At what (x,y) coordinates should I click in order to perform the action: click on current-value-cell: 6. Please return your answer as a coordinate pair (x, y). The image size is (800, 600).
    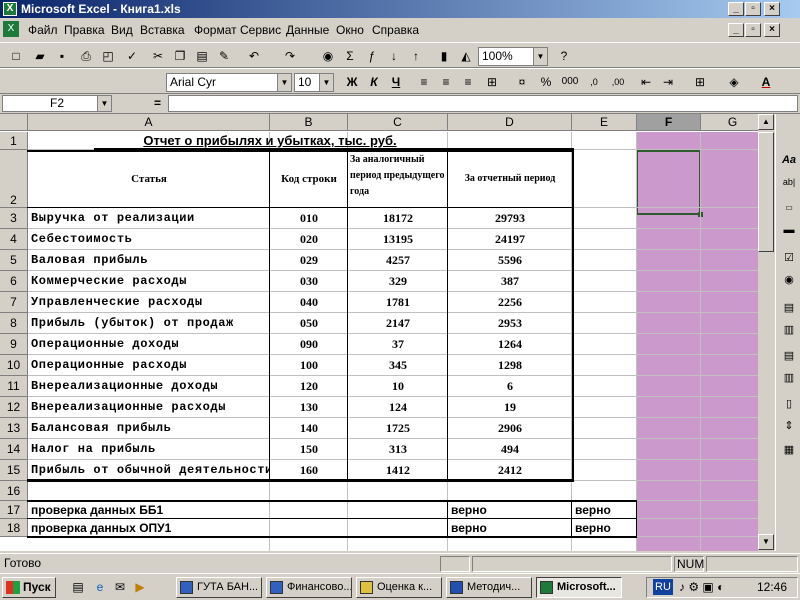
    Looking at the image, I should click on (510, 386).